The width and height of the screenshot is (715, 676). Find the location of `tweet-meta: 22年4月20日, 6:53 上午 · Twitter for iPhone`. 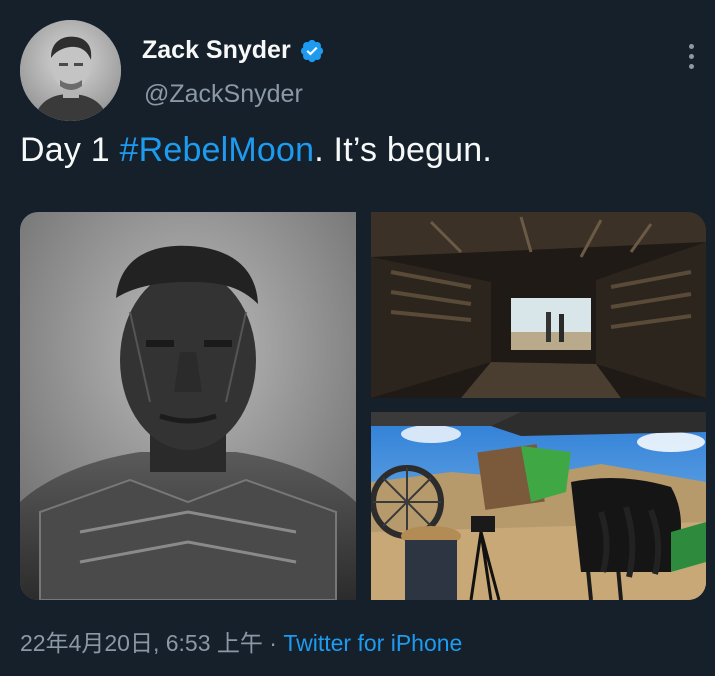

tweet-meta: 22年4月20日, 6:53 上午 · Twitter for iPhone is located at coordinates (241, 641).